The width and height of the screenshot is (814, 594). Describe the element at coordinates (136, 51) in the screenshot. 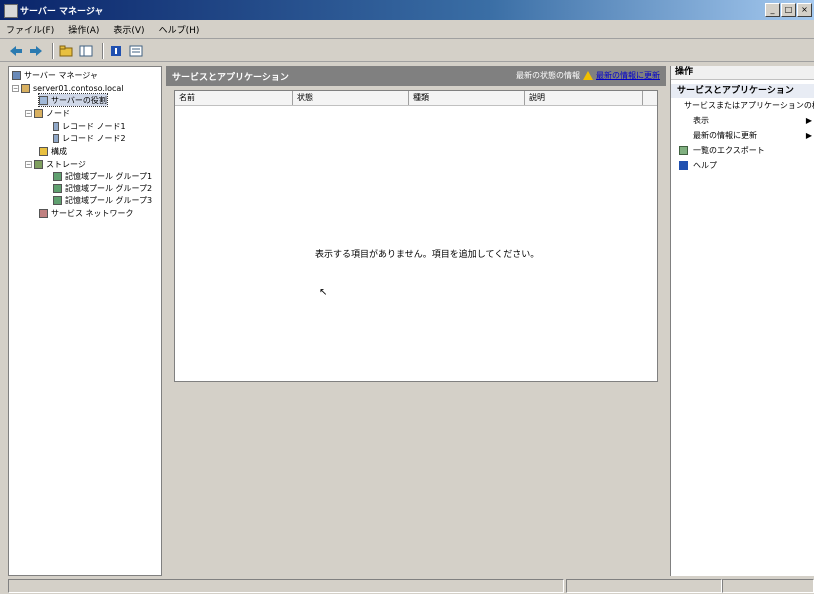

I see `properties-icon` at that location.